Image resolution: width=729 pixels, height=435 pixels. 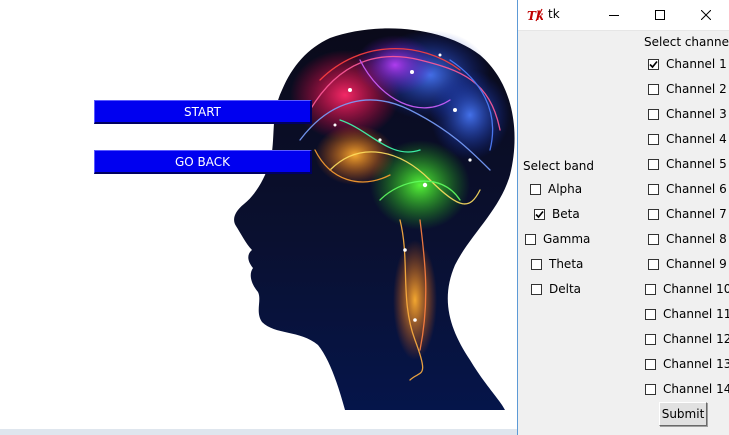 I want to click on select-band-label: Select band, so click(x=559, y=166).